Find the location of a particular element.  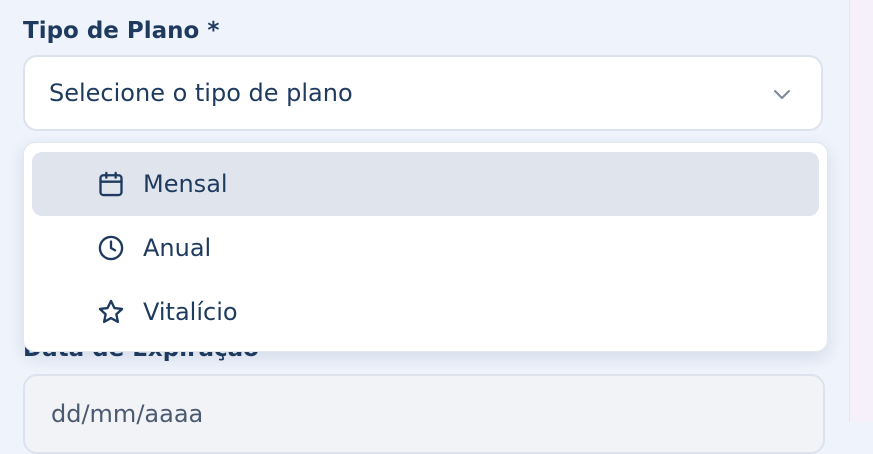

option-anual: Anual is located at coordinates (425, 248).